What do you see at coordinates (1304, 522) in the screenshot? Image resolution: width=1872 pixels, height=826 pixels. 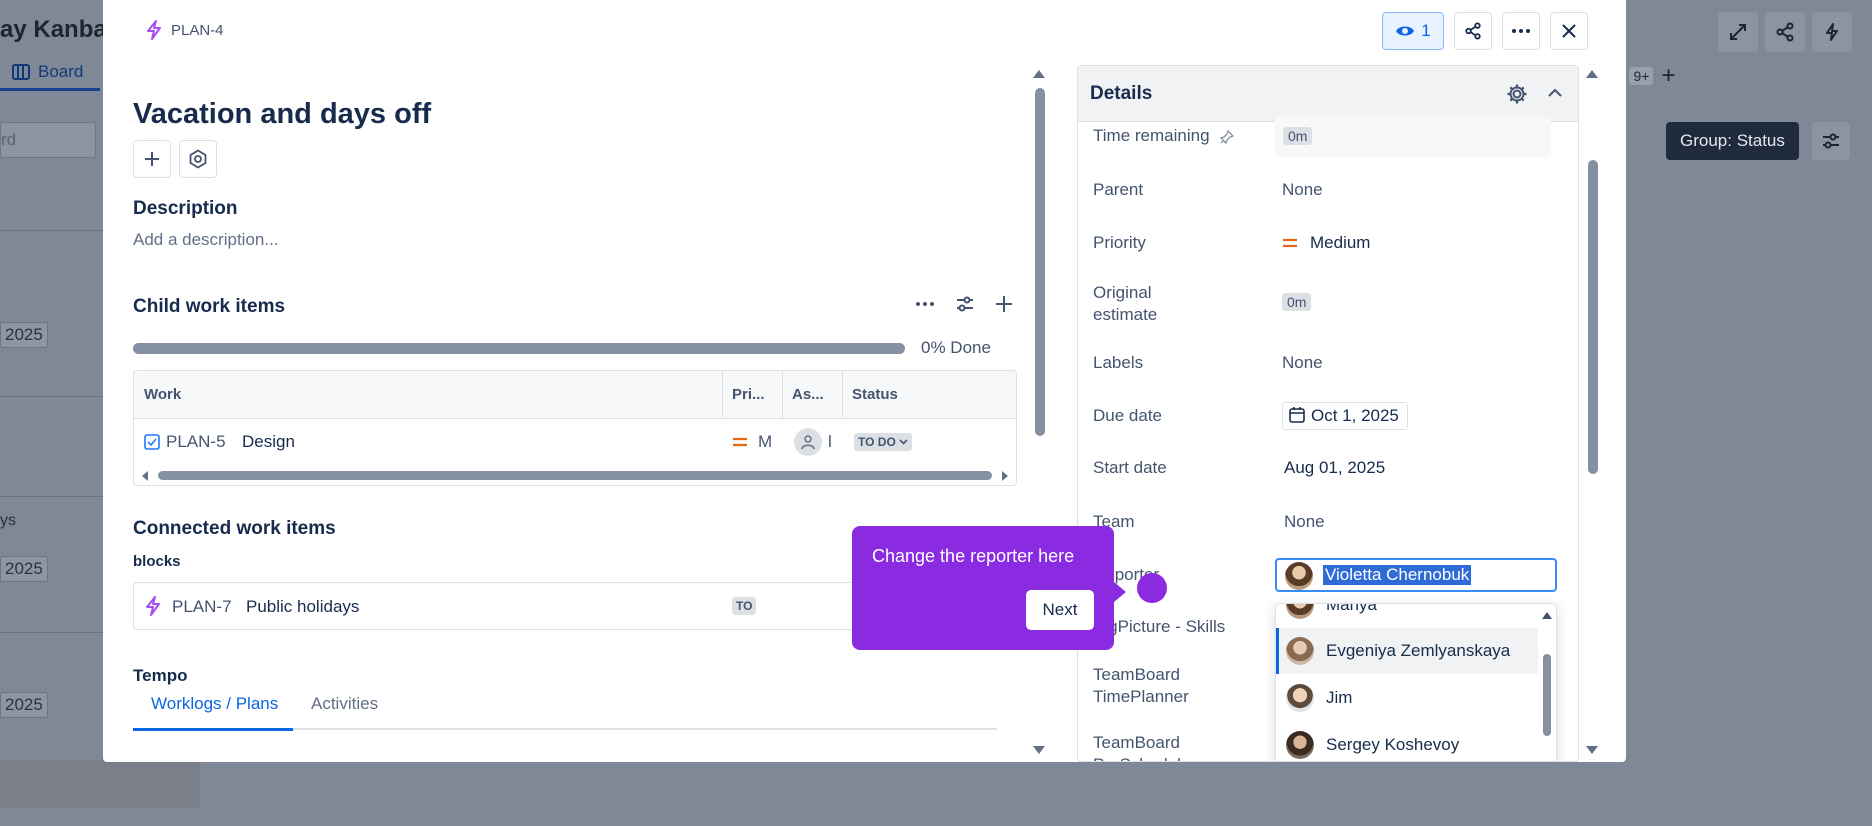 I see `team-value: None` at bounding box center [1304, 522].